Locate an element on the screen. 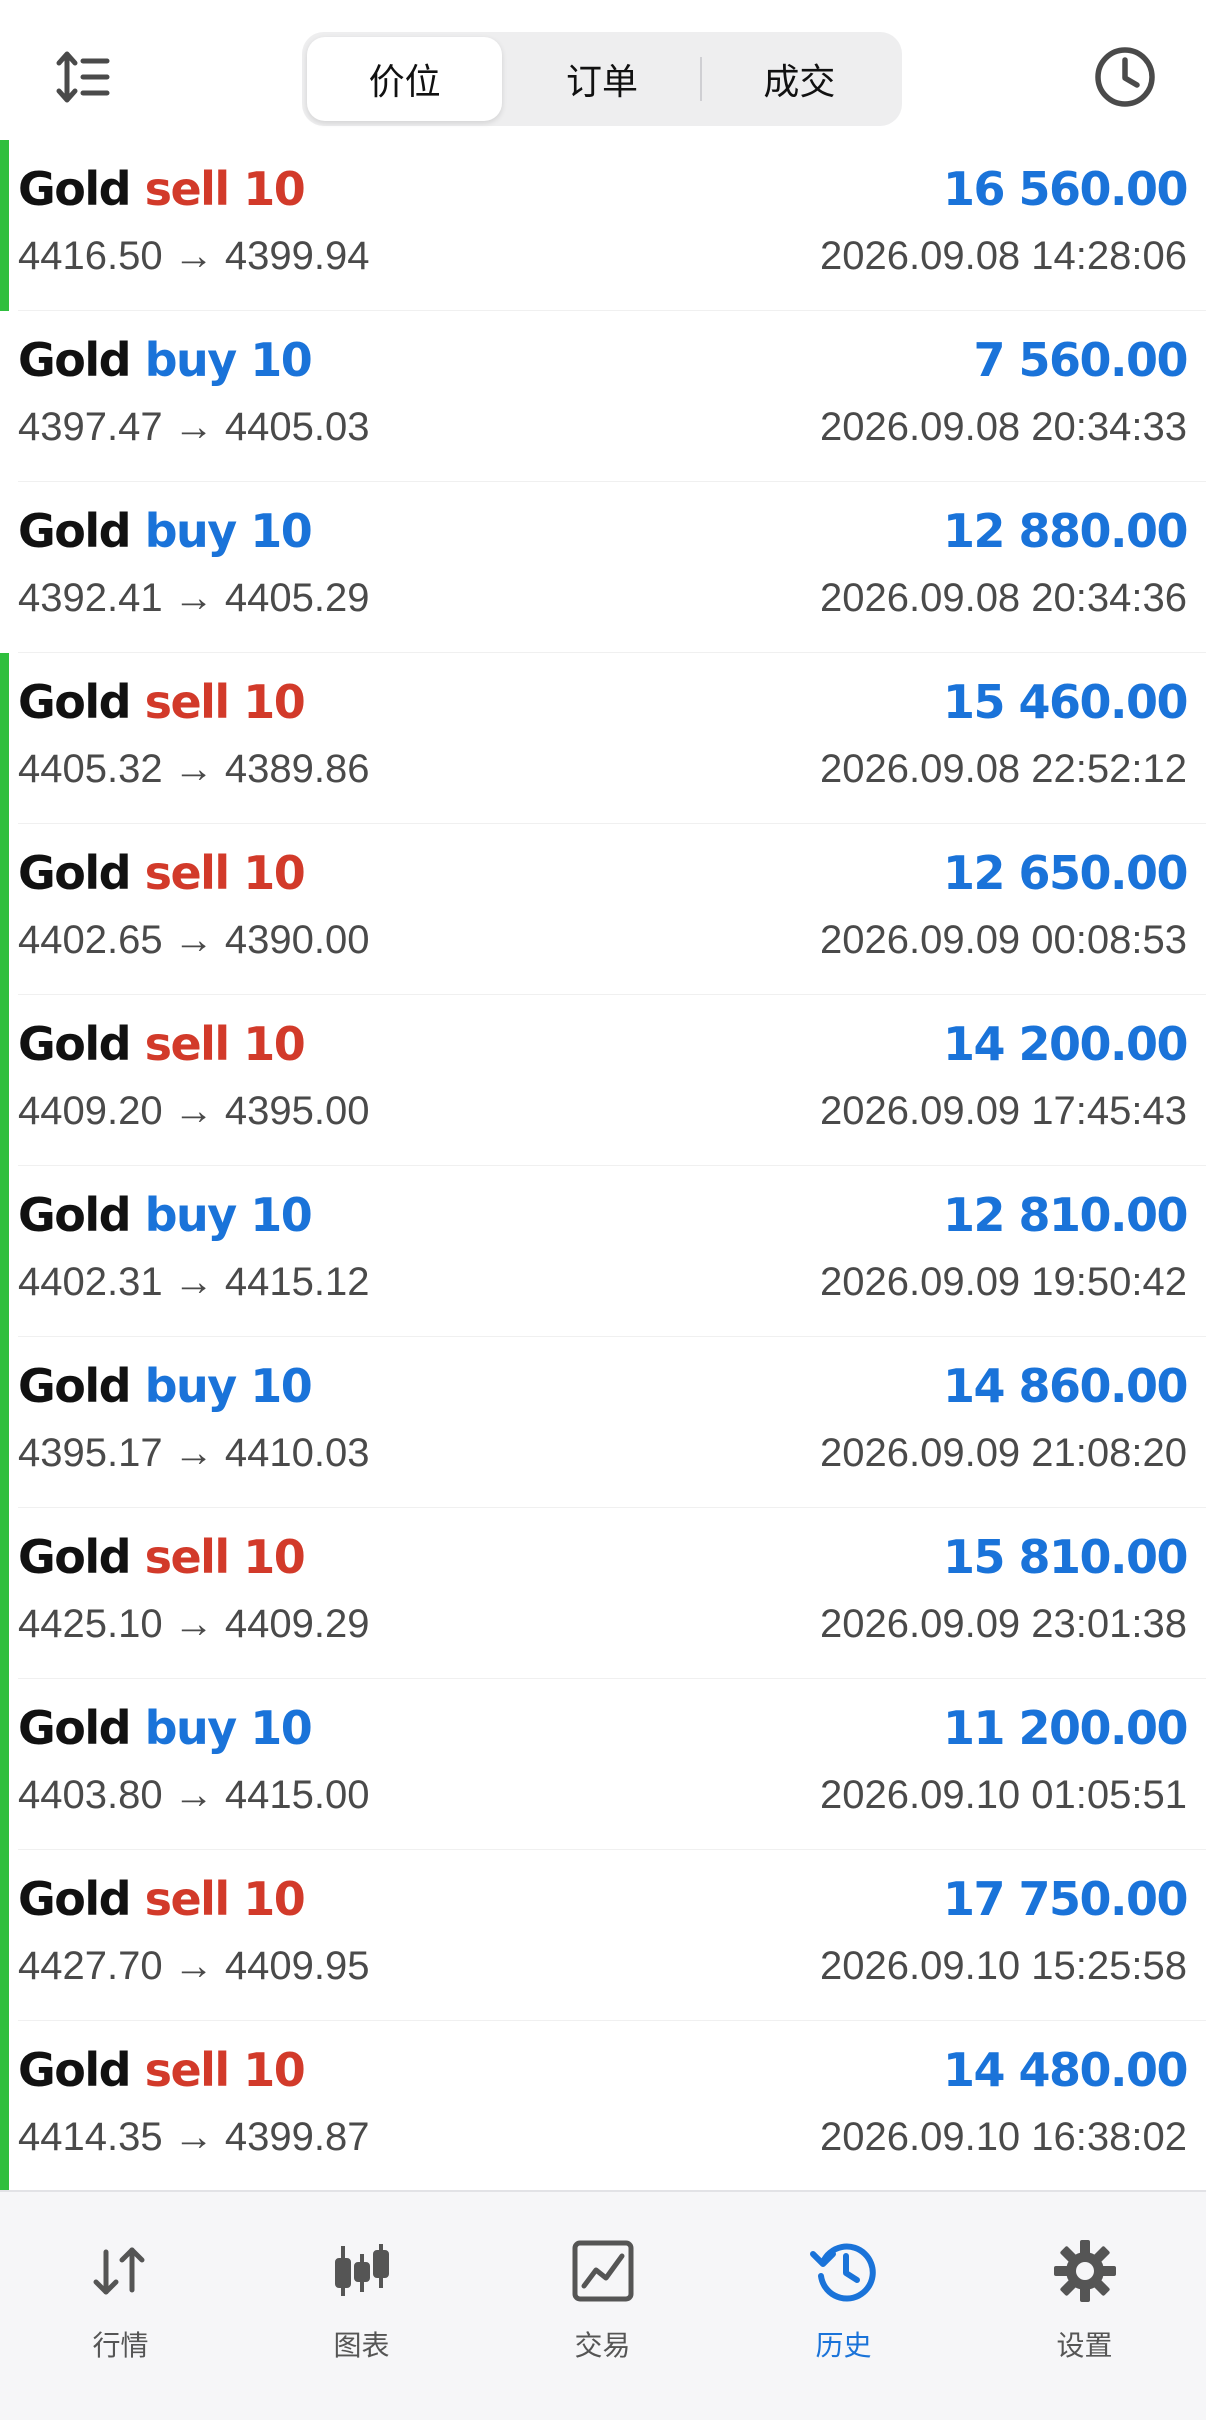 The height and width of the screenshot is (2420, 1206). deal-profit: 7 560.00 is located at coordinates (1080, 360).